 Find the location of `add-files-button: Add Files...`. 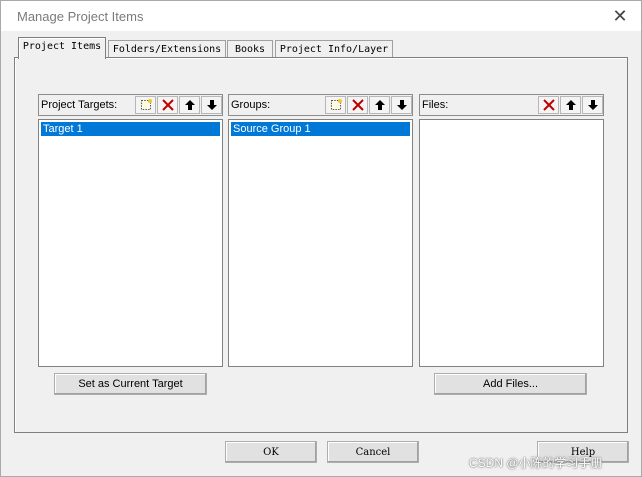

add-files-button: Add Files... is located at coordinates (510, 384).